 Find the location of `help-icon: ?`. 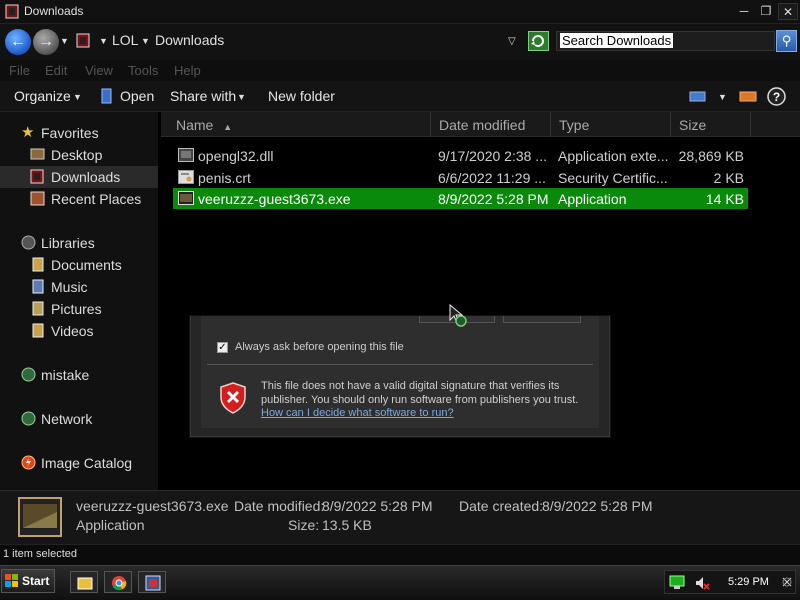

help-icon: ? is located at coordinates (776, 96).